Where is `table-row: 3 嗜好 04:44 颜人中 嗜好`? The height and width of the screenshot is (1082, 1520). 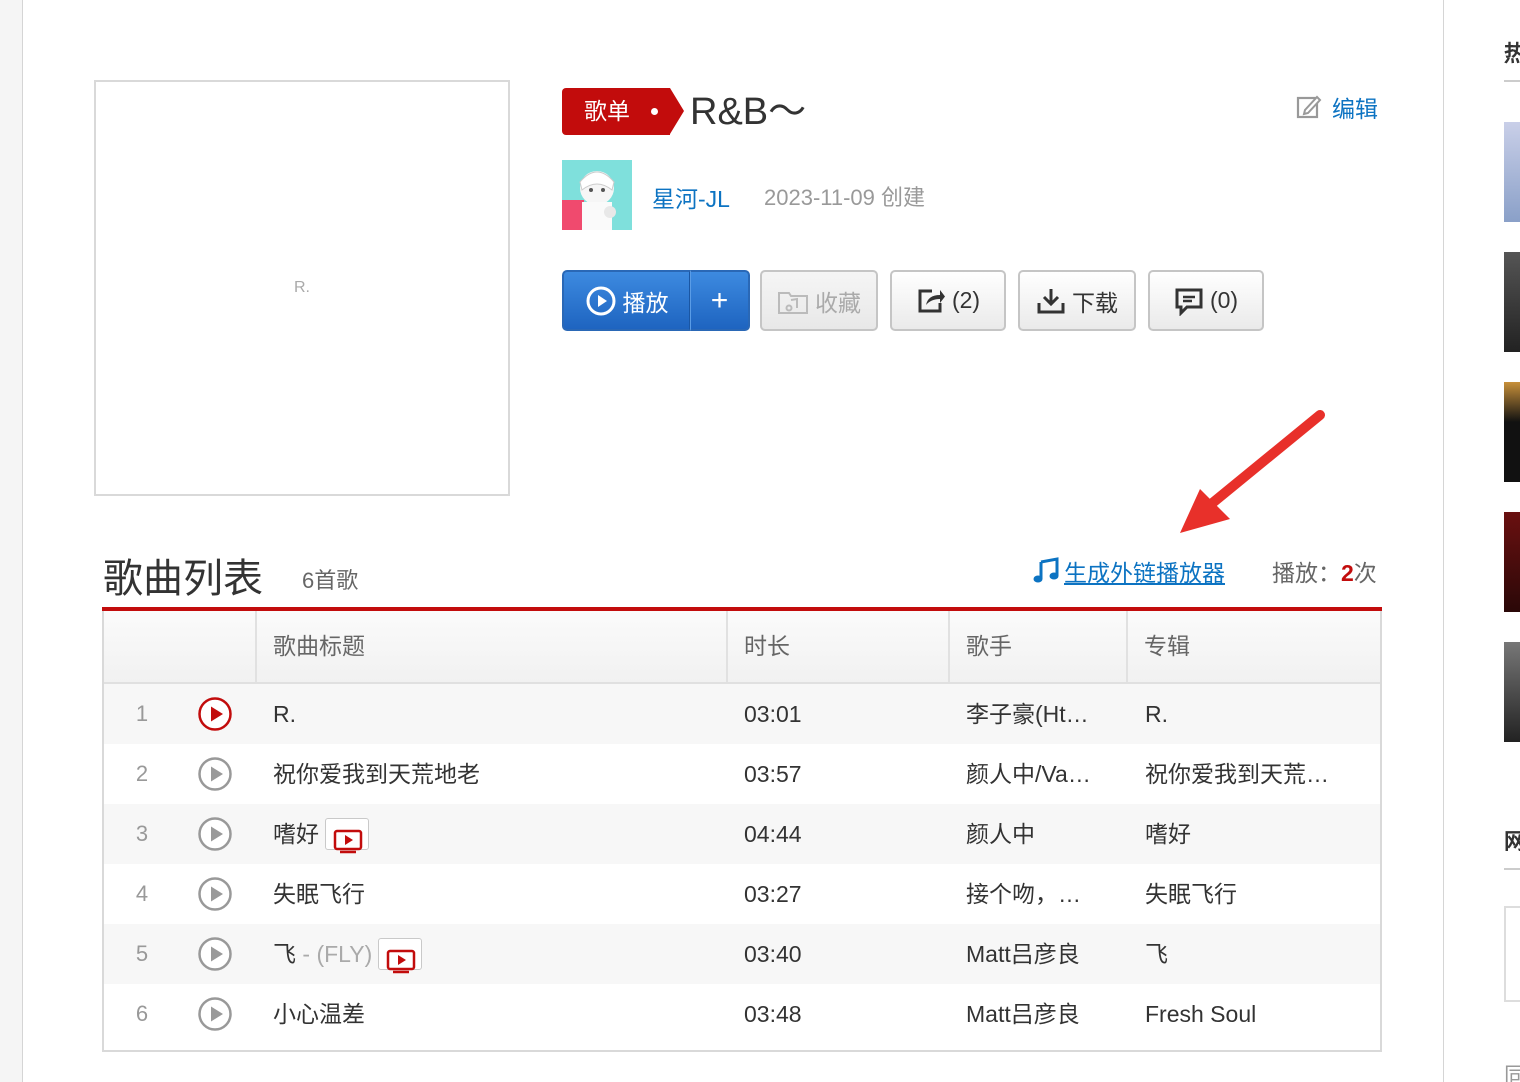 table-row: 3 嗜好 04:44 颜人中 嗜好 is located at coordinates (742, 834).